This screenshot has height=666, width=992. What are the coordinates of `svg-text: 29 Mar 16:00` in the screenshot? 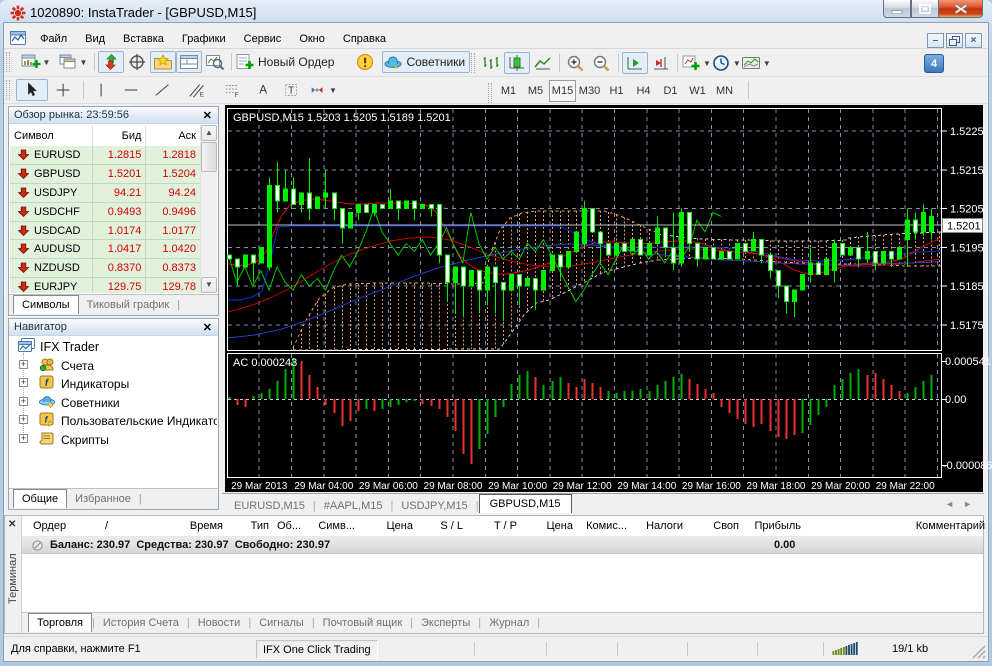 It's located at (711, 486).